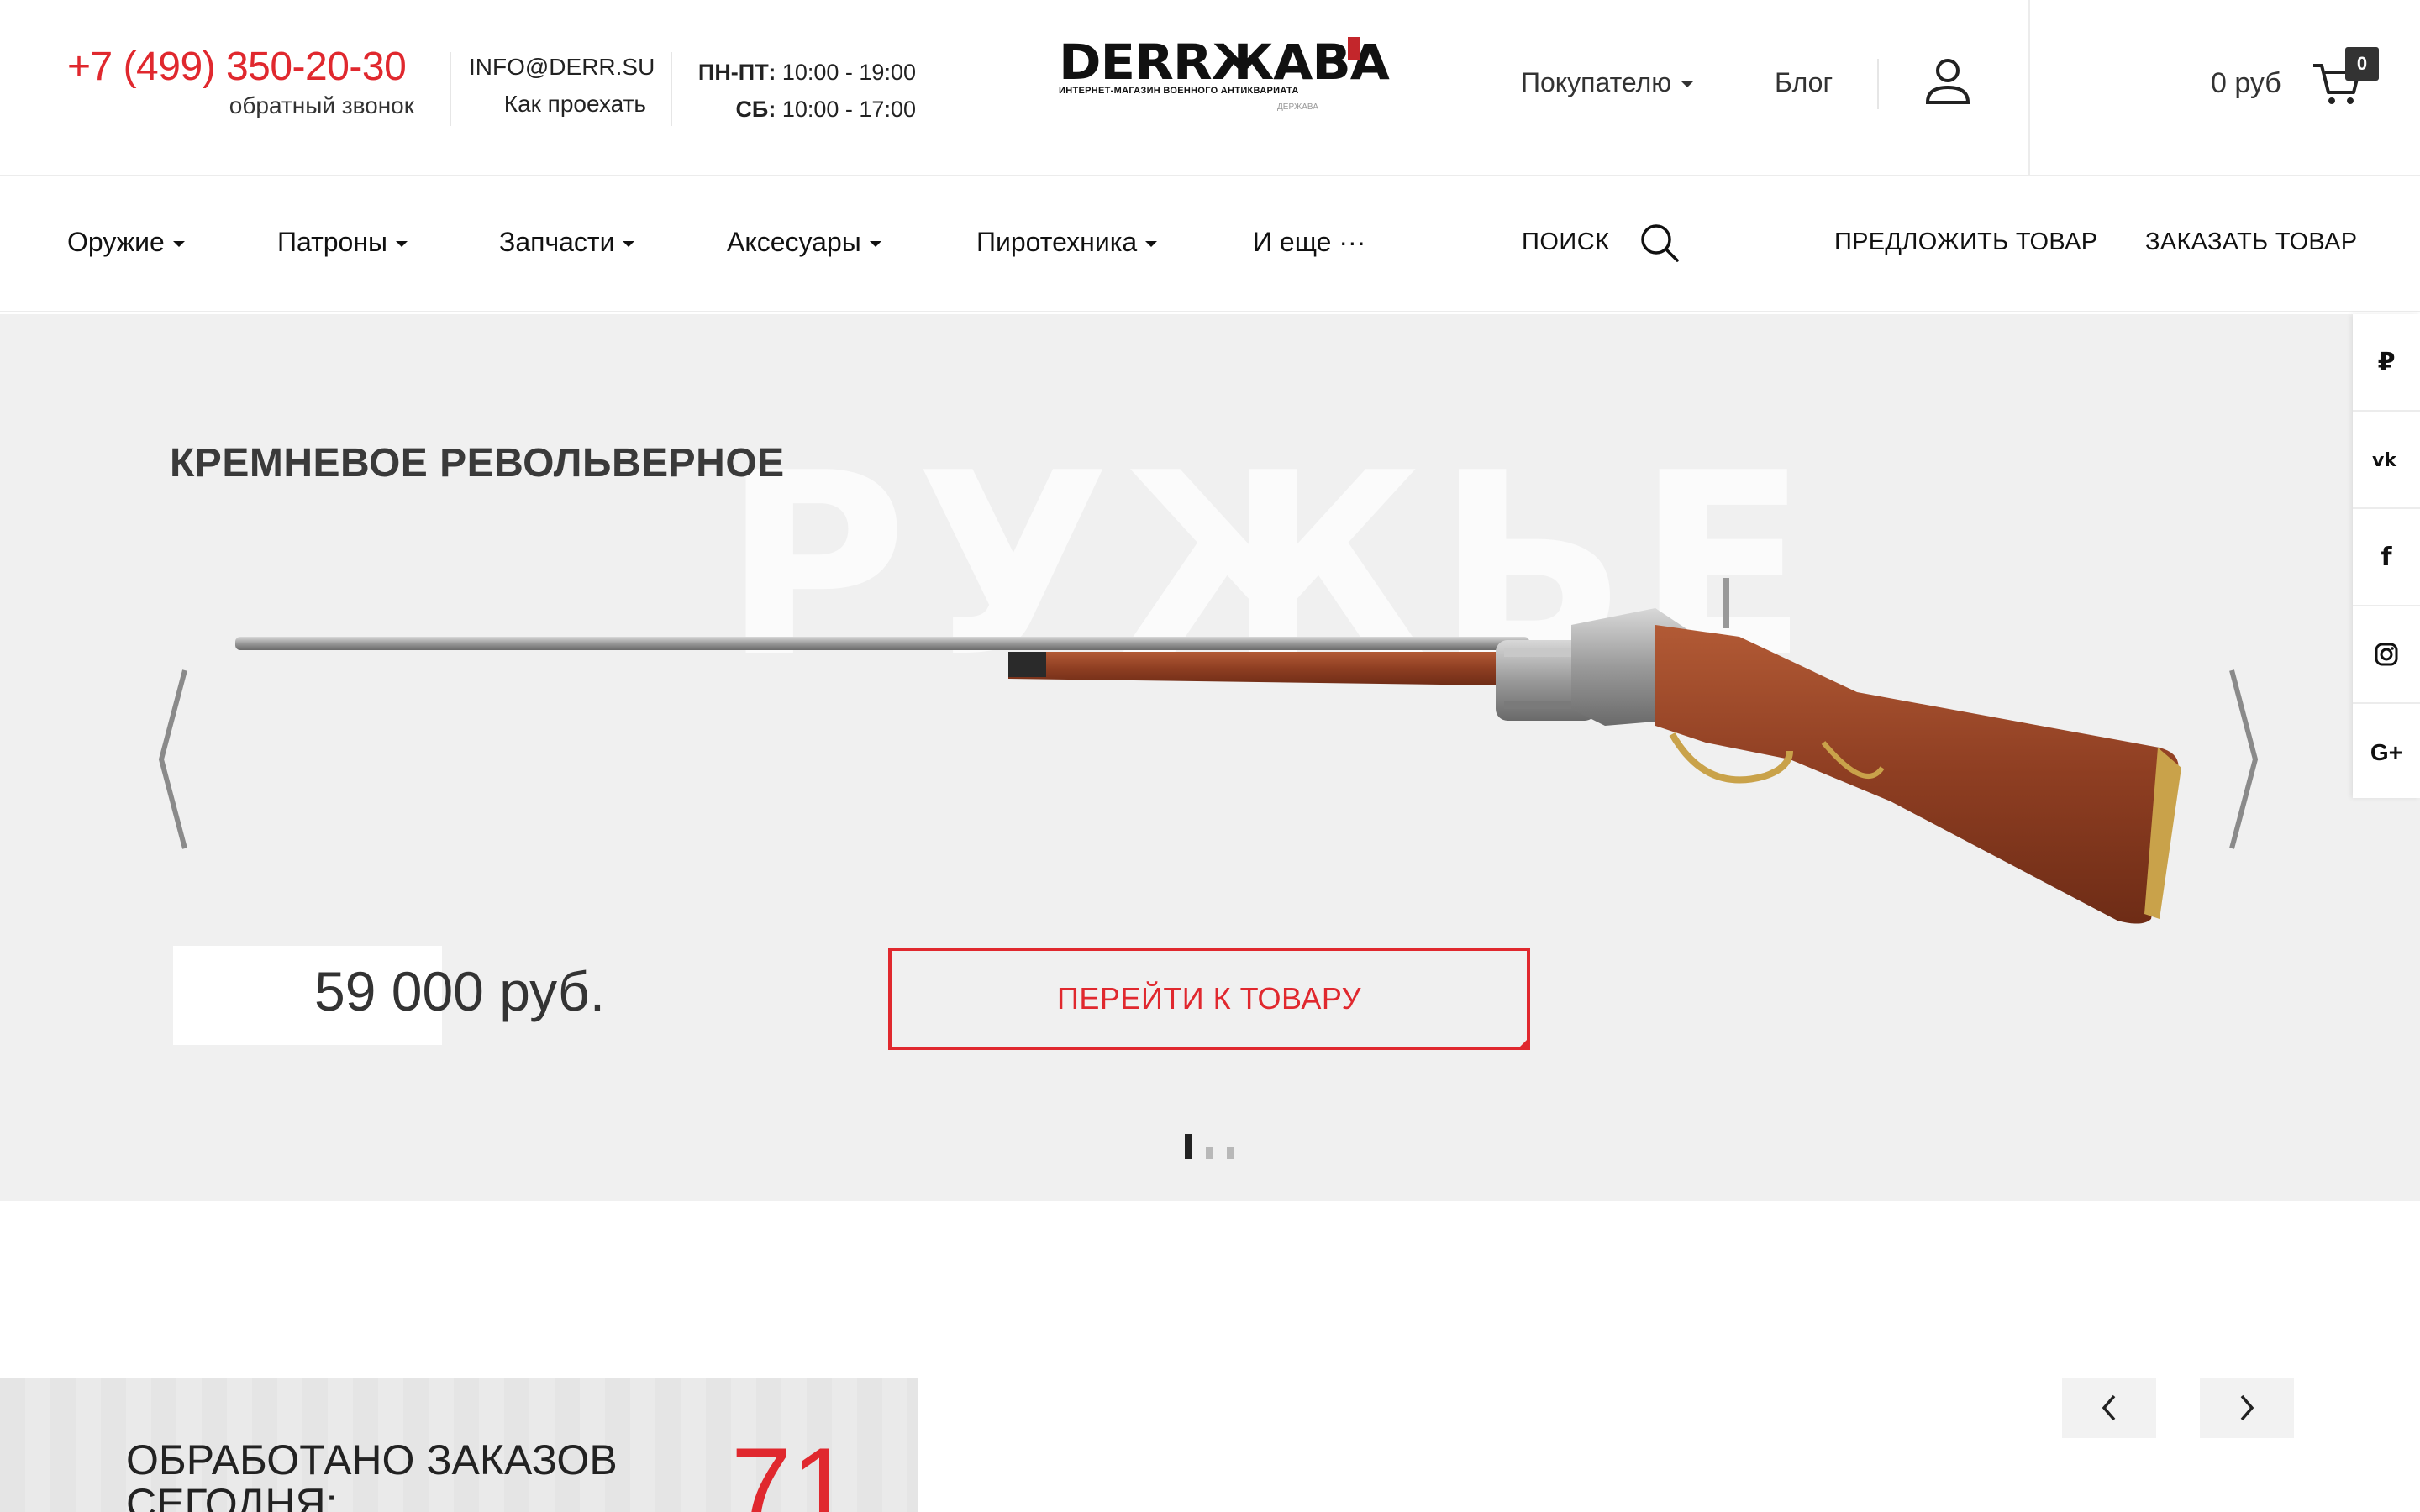 This screenshot has width=2420, height=1512. Describe the element at coordinates (1524, 1043) in the screenshot. I see `corner-decoration` at that location.